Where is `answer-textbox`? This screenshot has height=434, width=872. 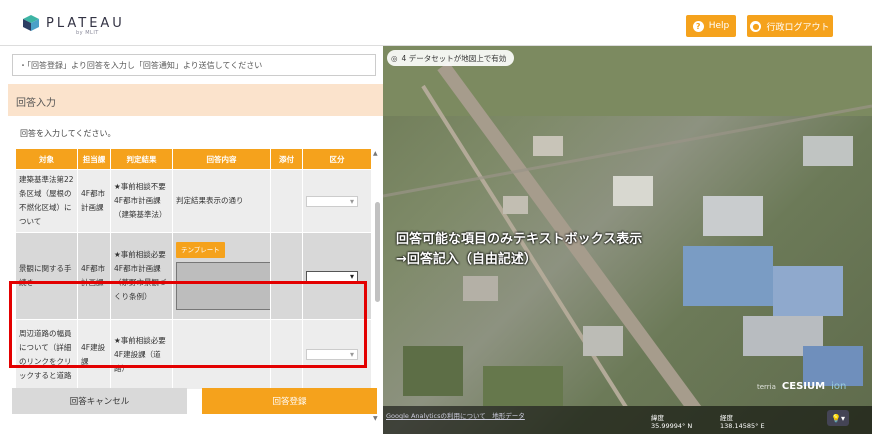
answer-textbox is located at coordinates (224, 286).